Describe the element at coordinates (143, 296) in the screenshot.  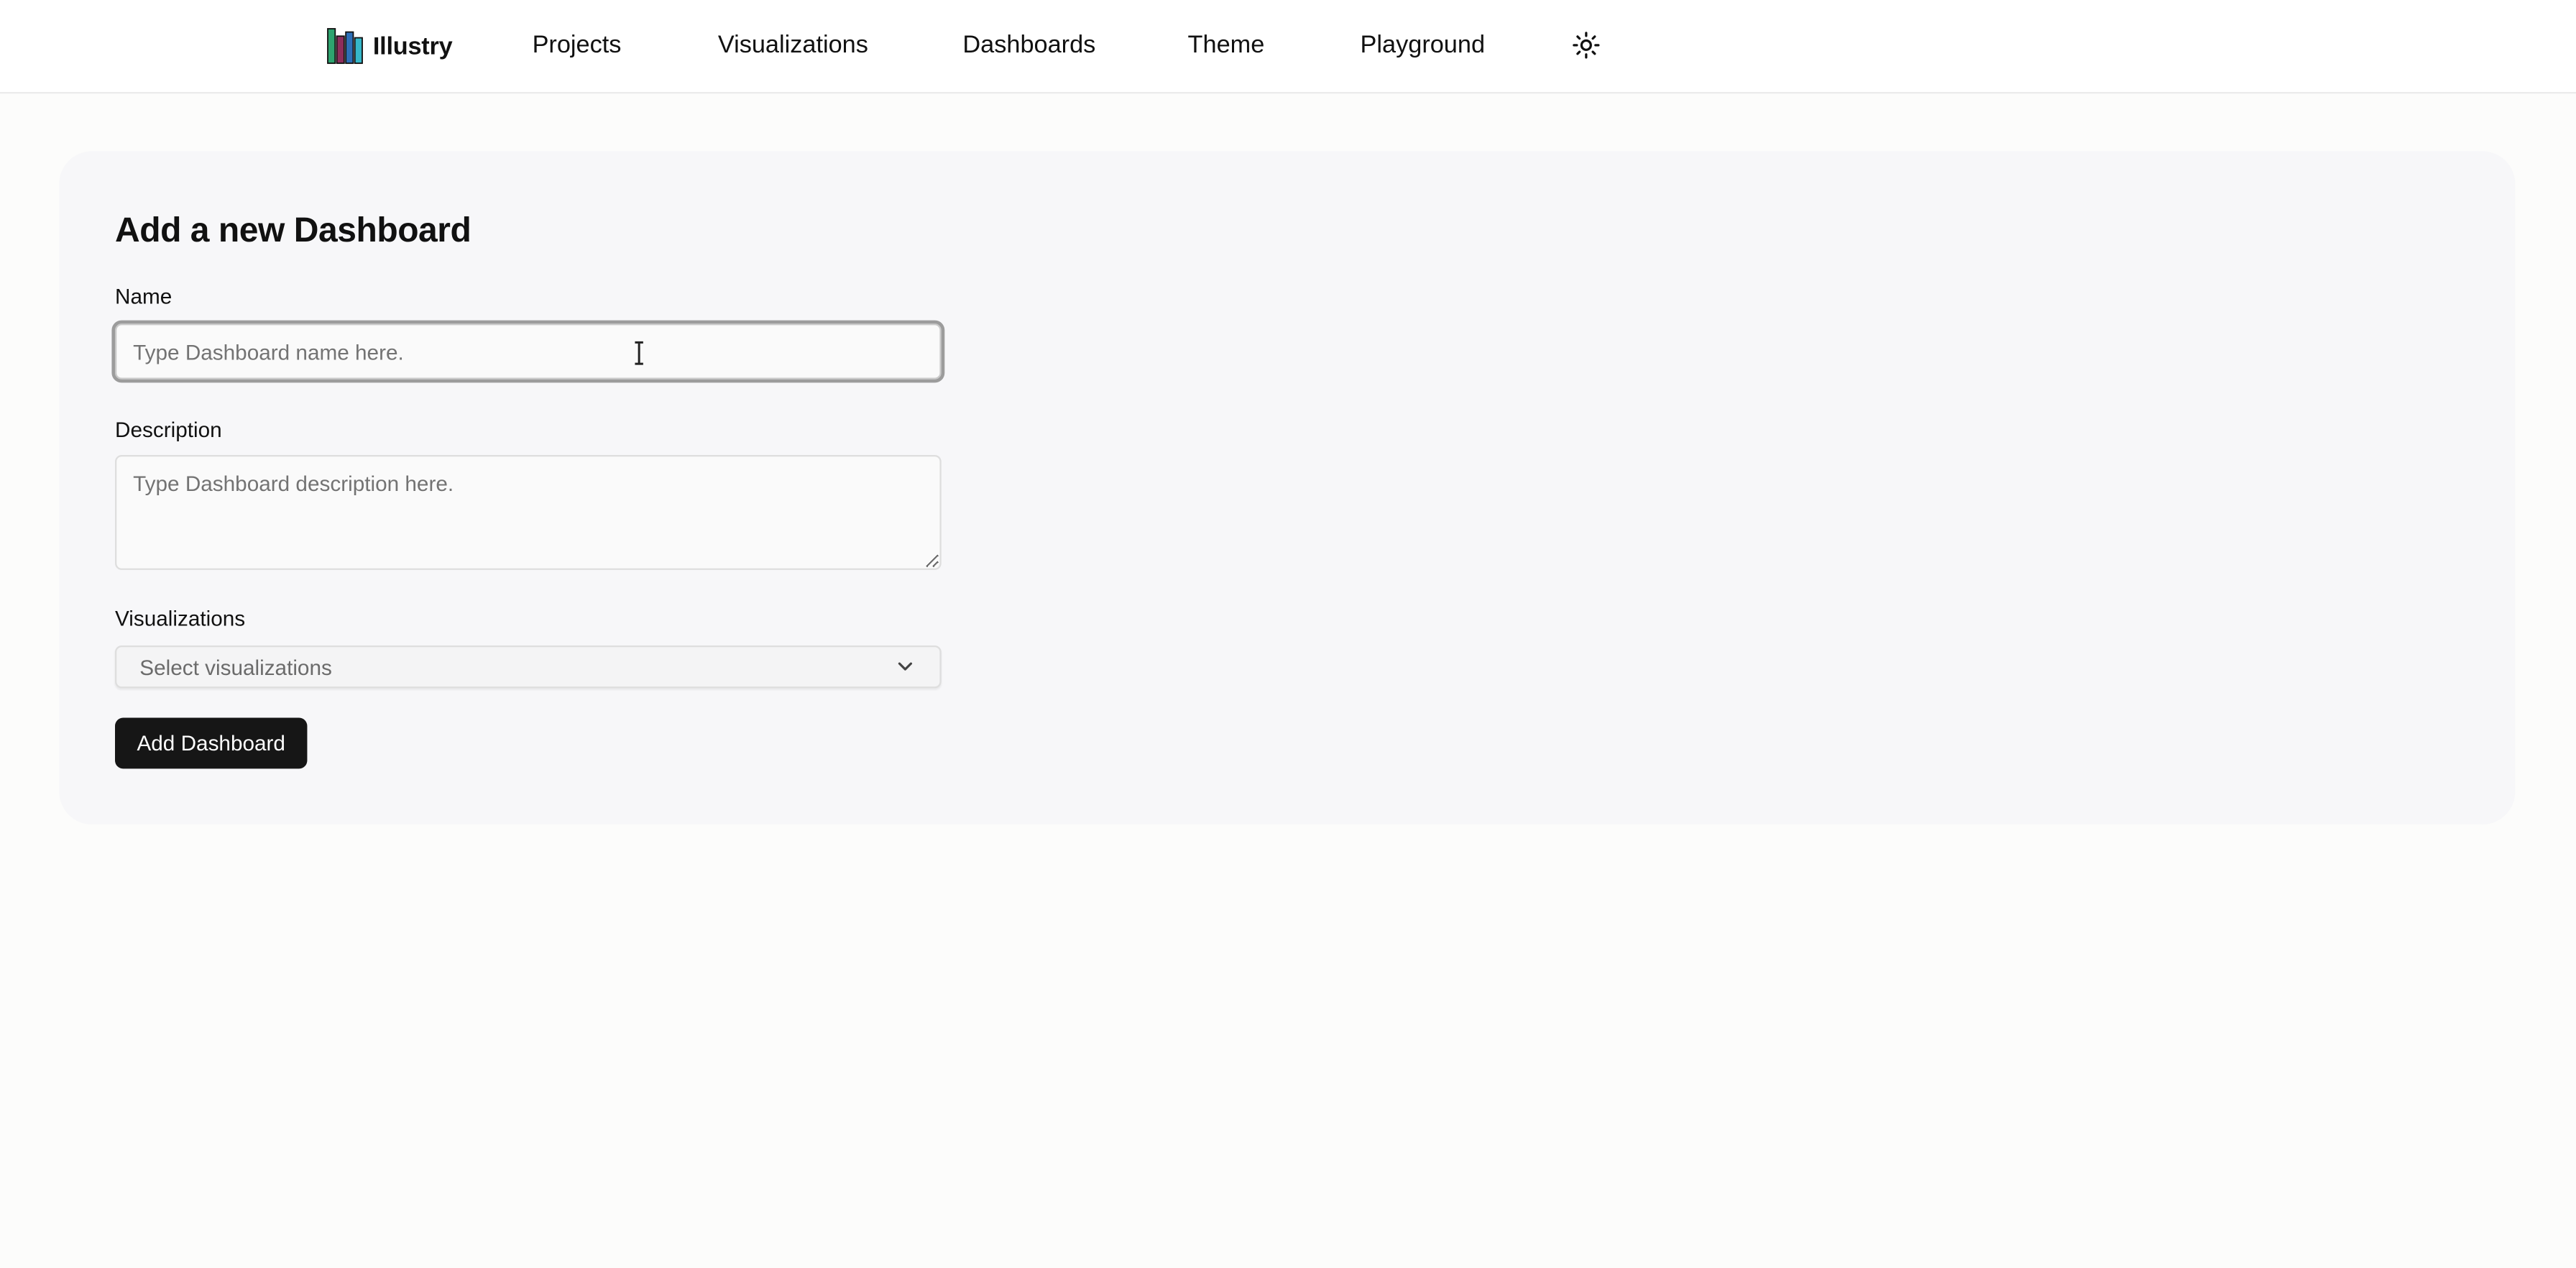
I see `name-label: Name` at that location.